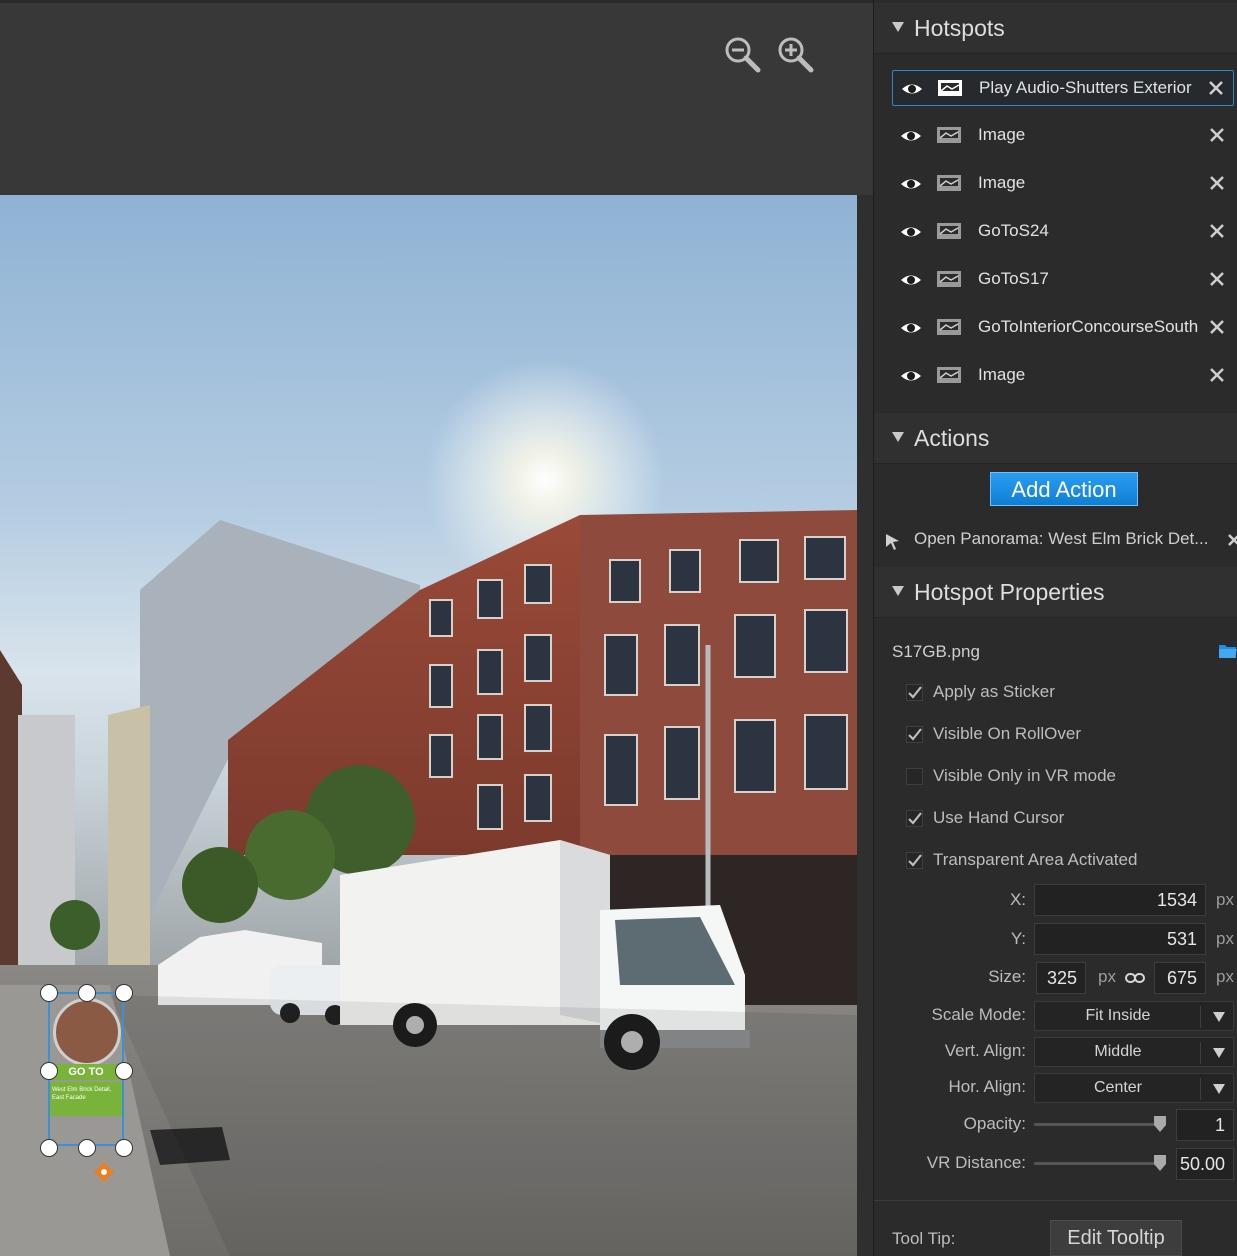  I want to click on vert-align-value: Middle, so click(1118, 1051).